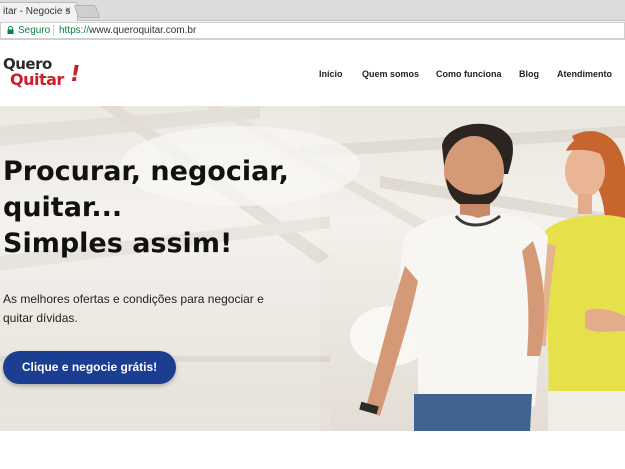 Image resolution: width=625 pixels, height=469 pixels. I want to click on nav-item-blog: Blog, so click(529, 74).